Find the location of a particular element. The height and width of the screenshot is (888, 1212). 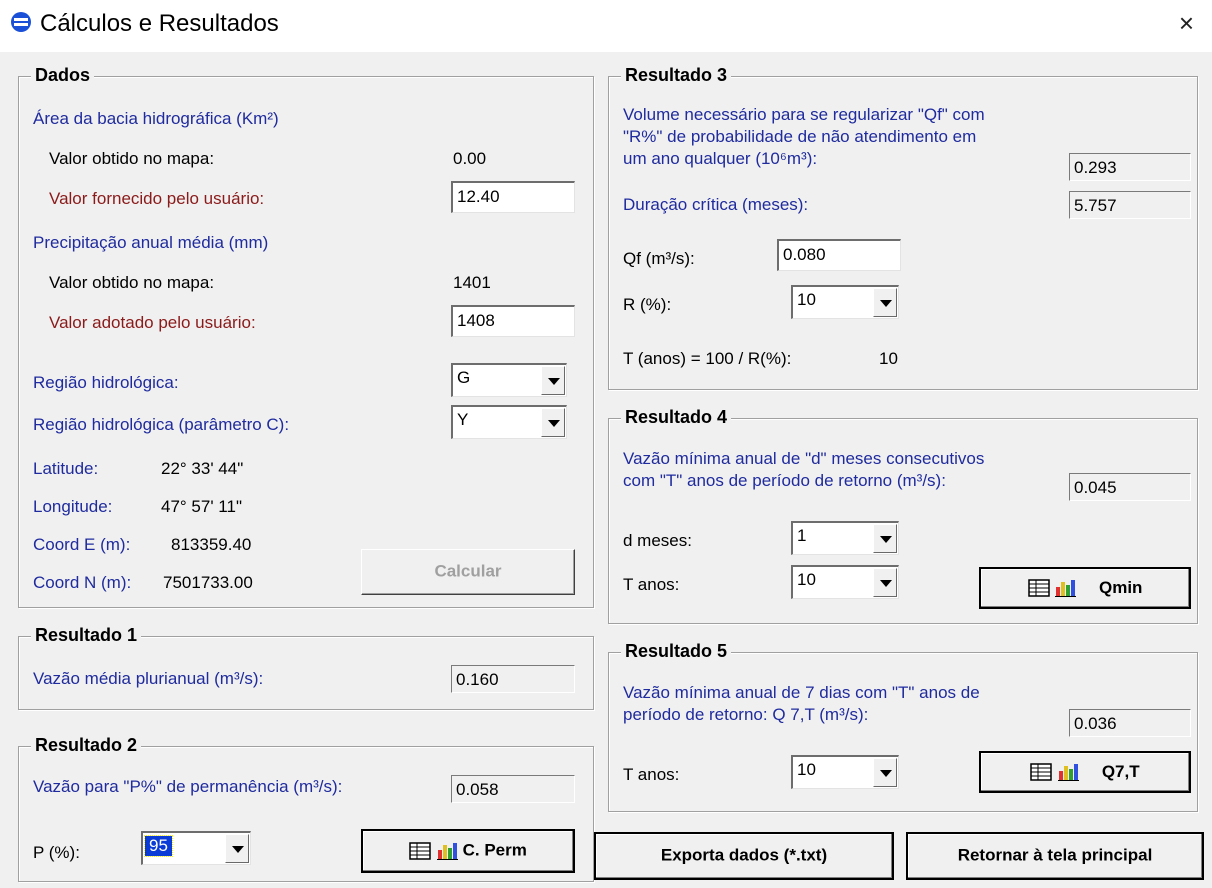

volume-line-3: um ano qualquer (10⁶m³): is located at coordinates (720, 158).